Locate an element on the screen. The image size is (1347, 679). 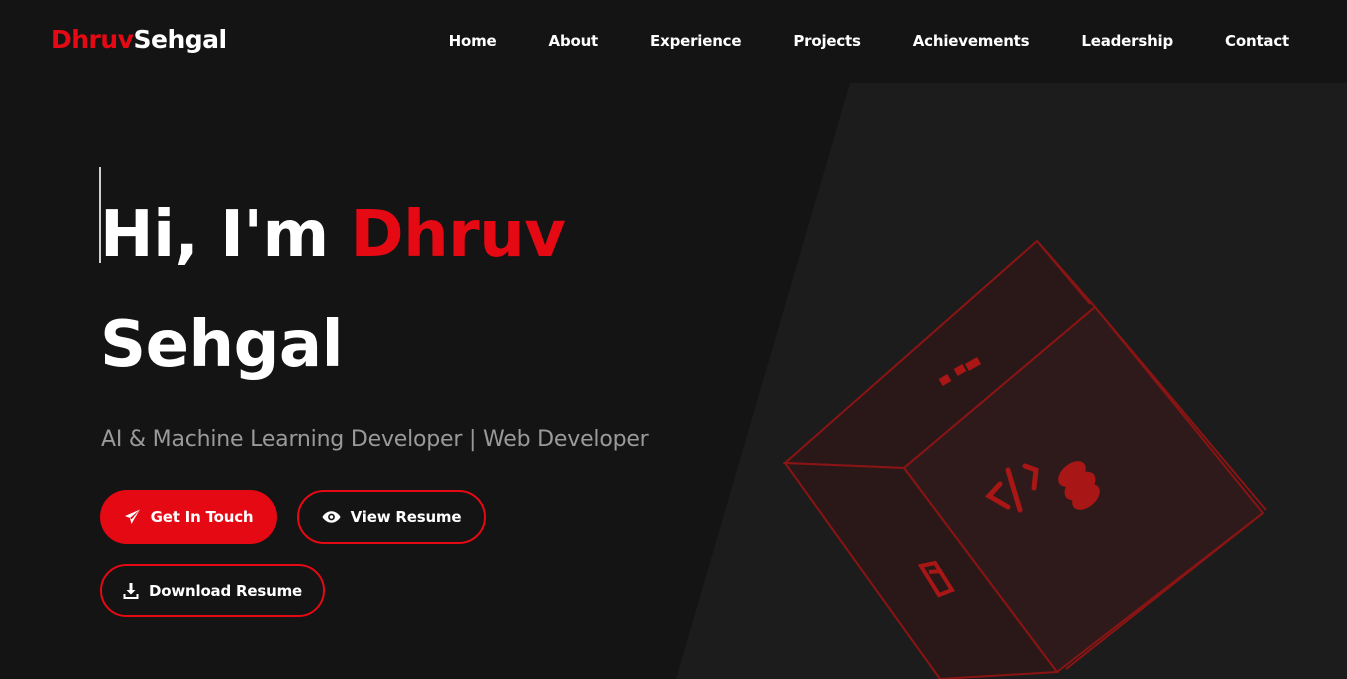
nav-link-contact: Contact is located at coordinates (1257, 41).